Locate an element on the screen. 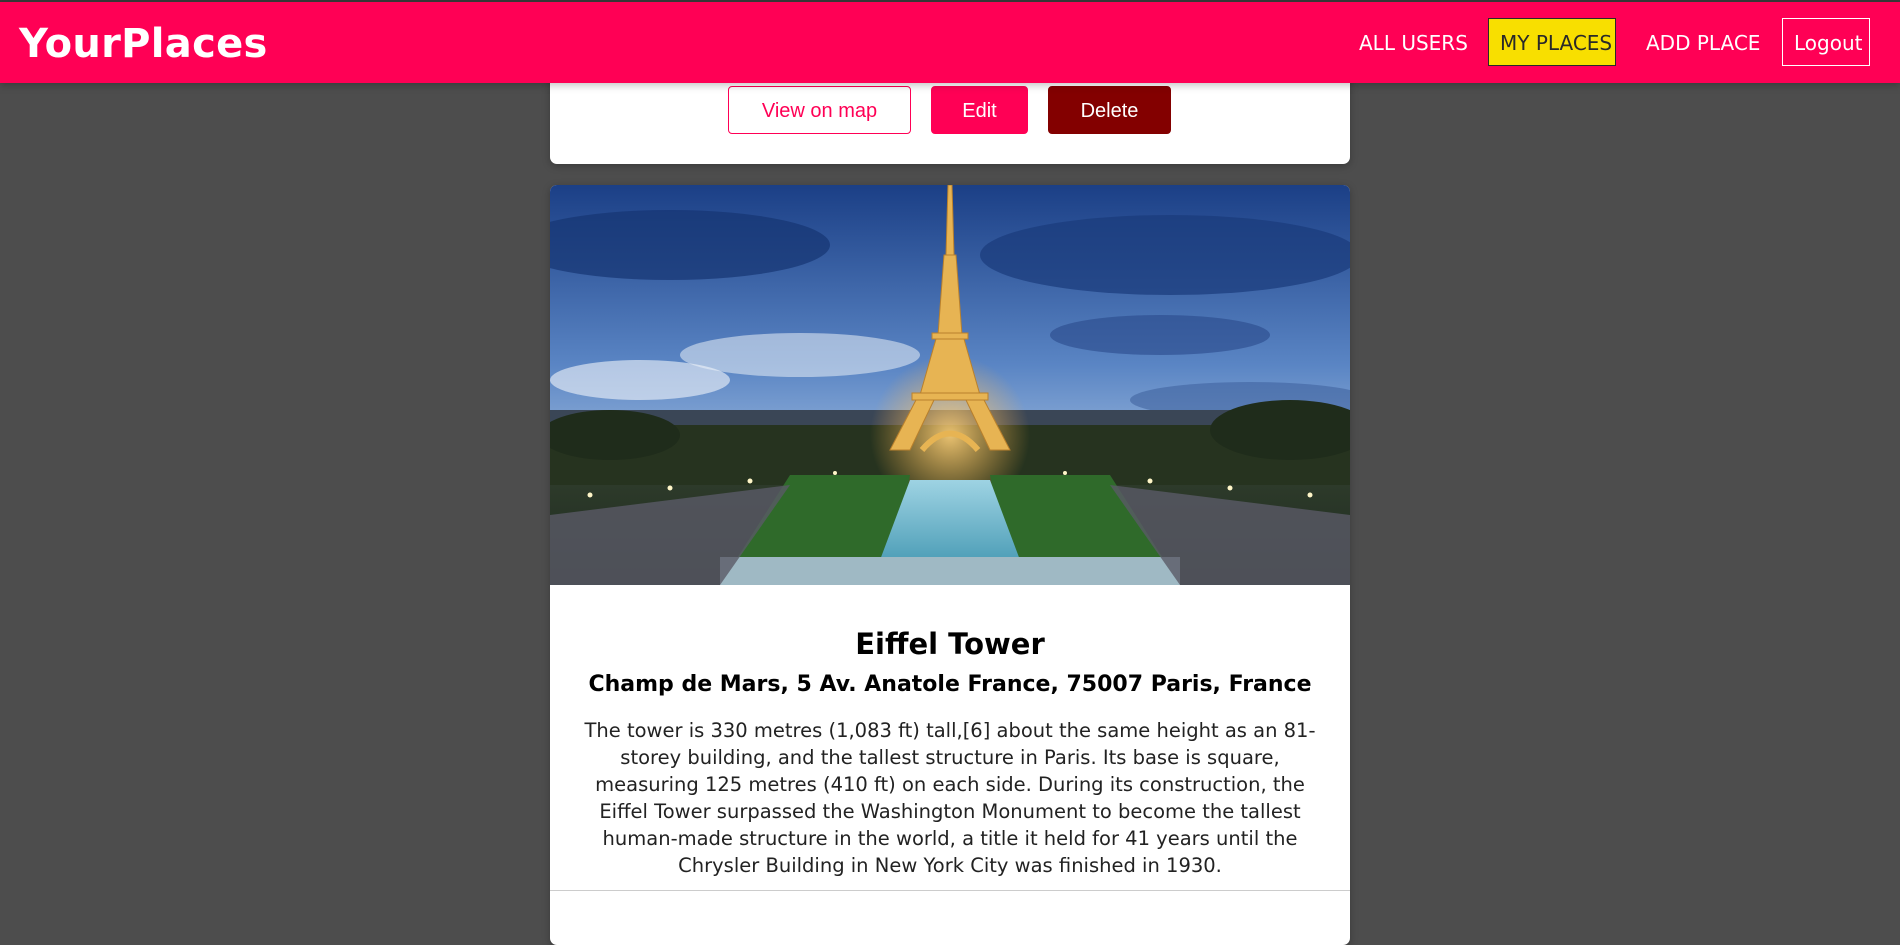 Image resolution: width=1900 pixels, height=945 pixels. nav-all-users: ALL USERS is located at coordinates (1413, 42).